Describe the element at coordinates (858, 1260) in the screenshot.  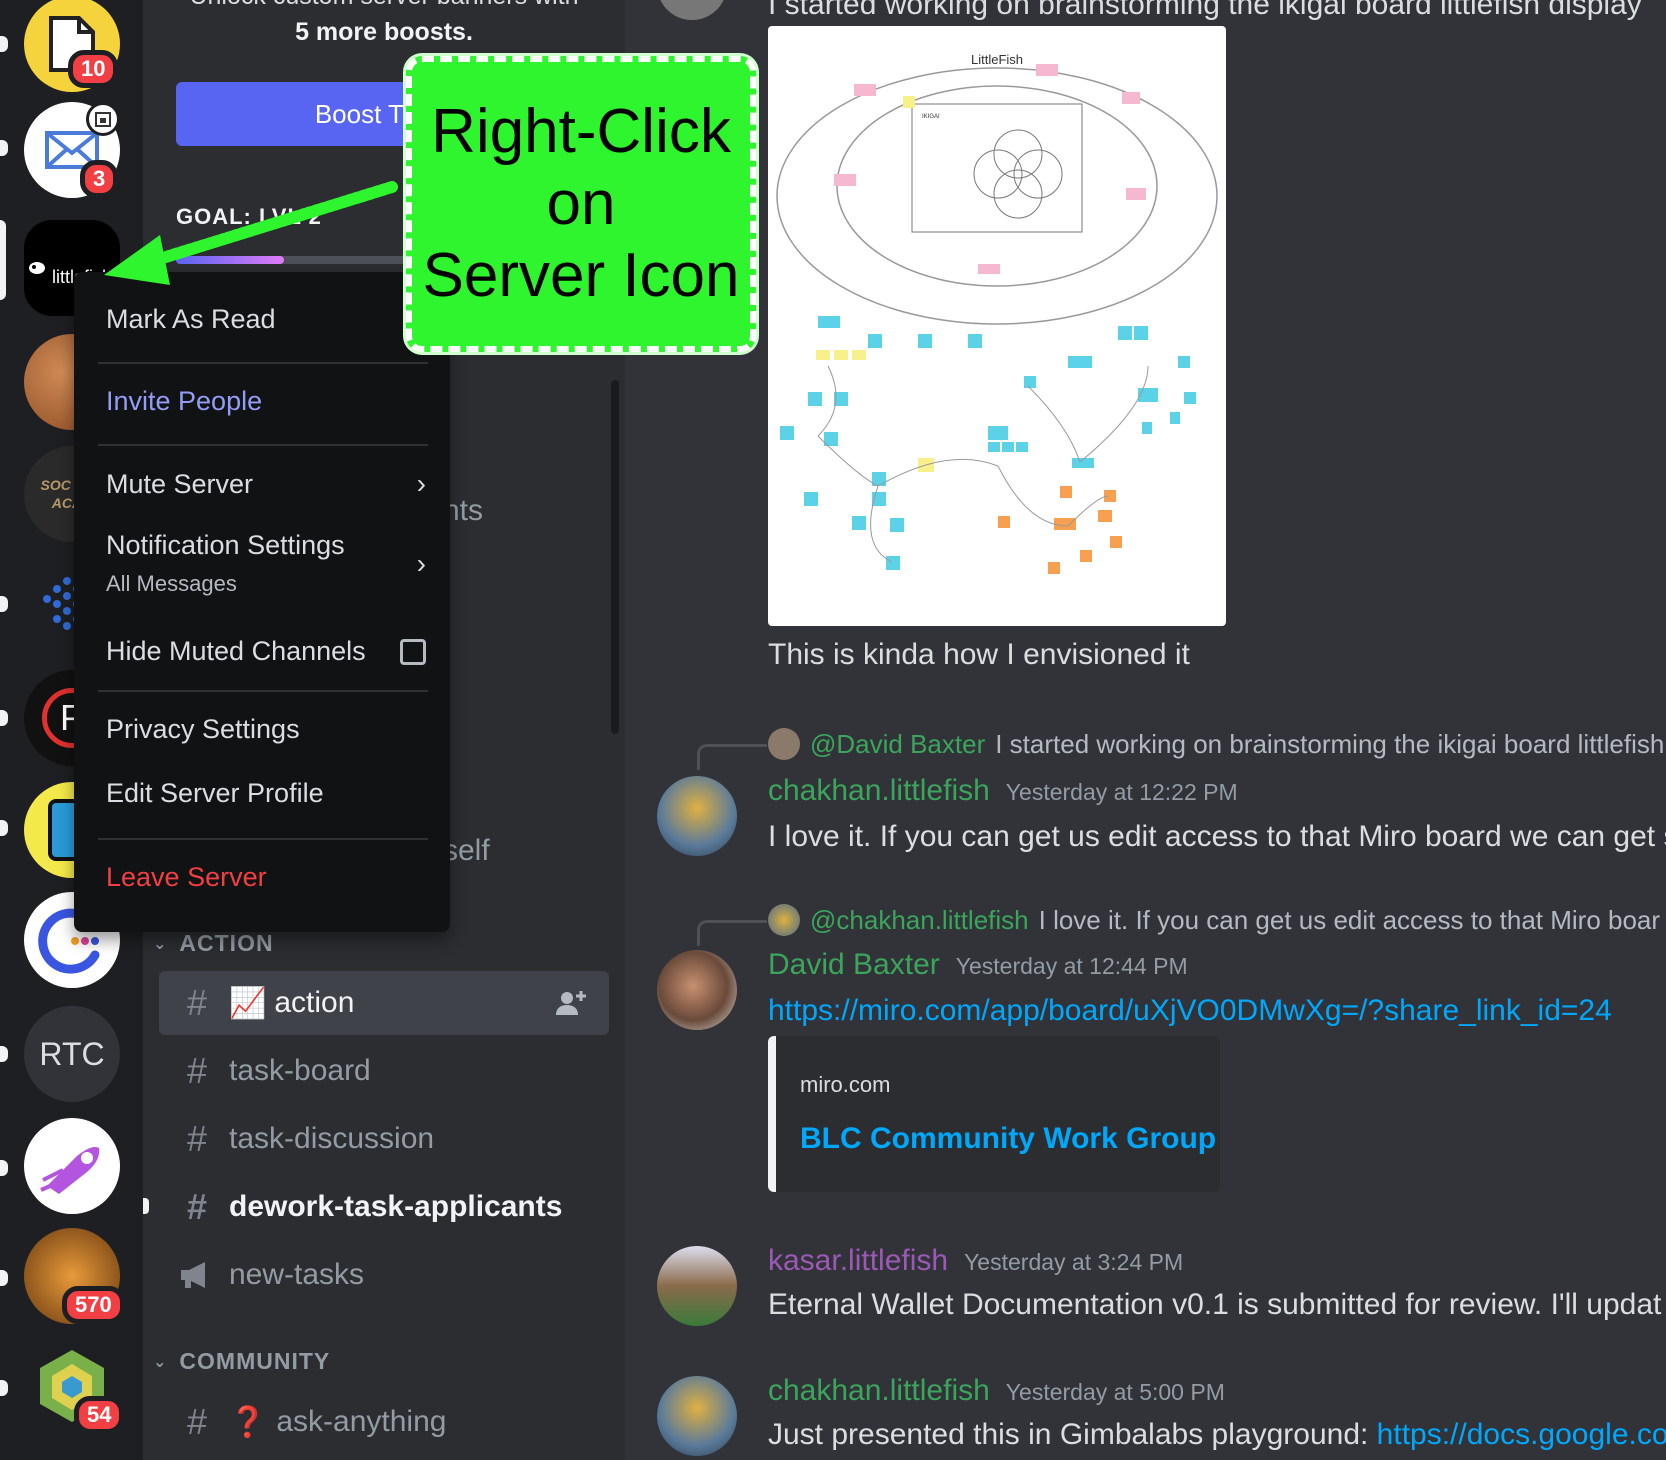
I see `username: kasar.littlefish` at that location.